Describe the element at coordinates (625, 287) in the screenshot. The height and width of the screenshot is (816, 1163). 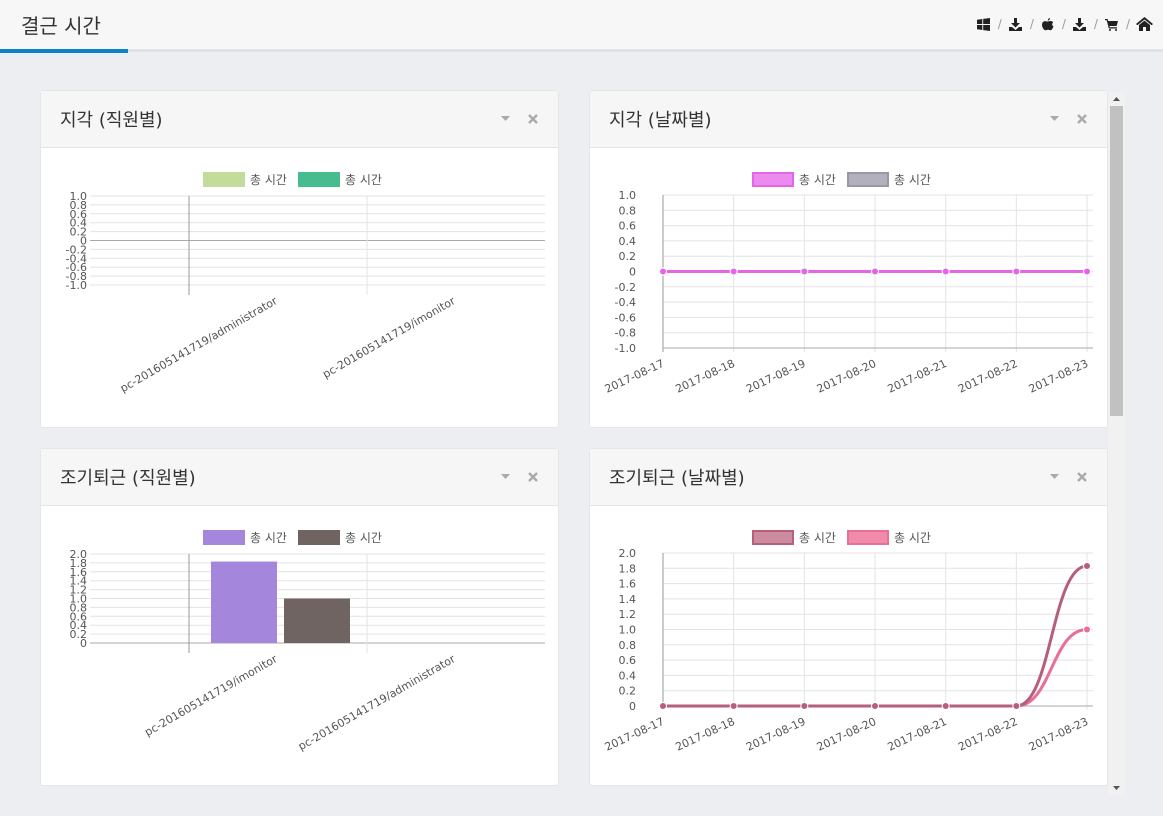
I see `y-tick-label: -0.2` at that location.